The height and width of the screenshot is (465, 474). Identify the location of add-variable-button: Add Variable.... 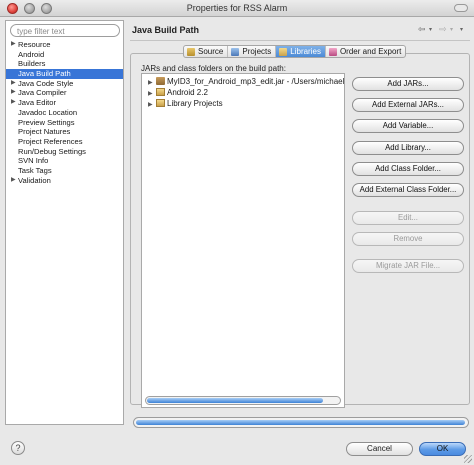
(408, 126).